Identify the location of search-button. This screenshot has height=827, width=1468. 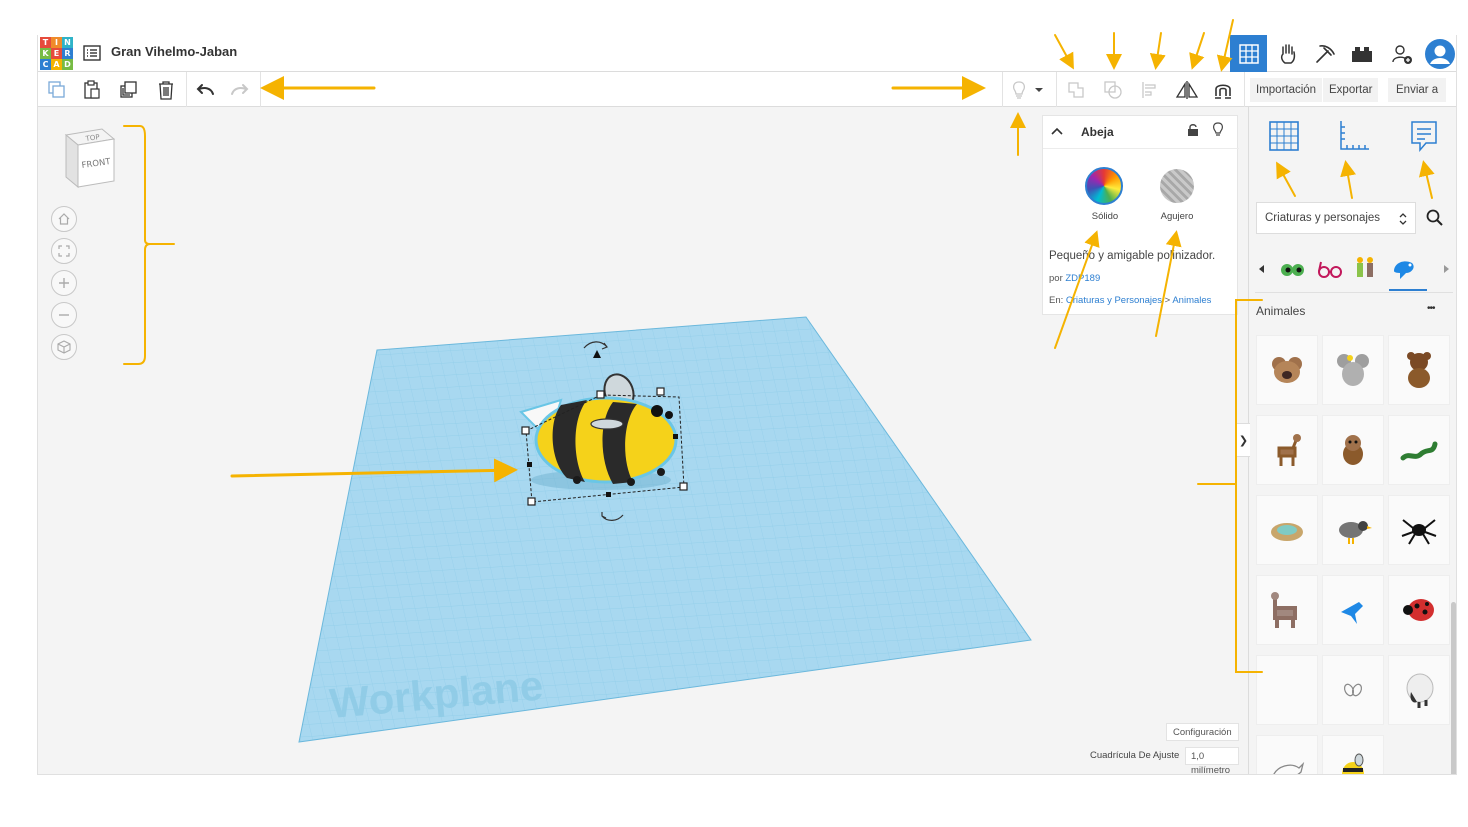
(1435, 218).